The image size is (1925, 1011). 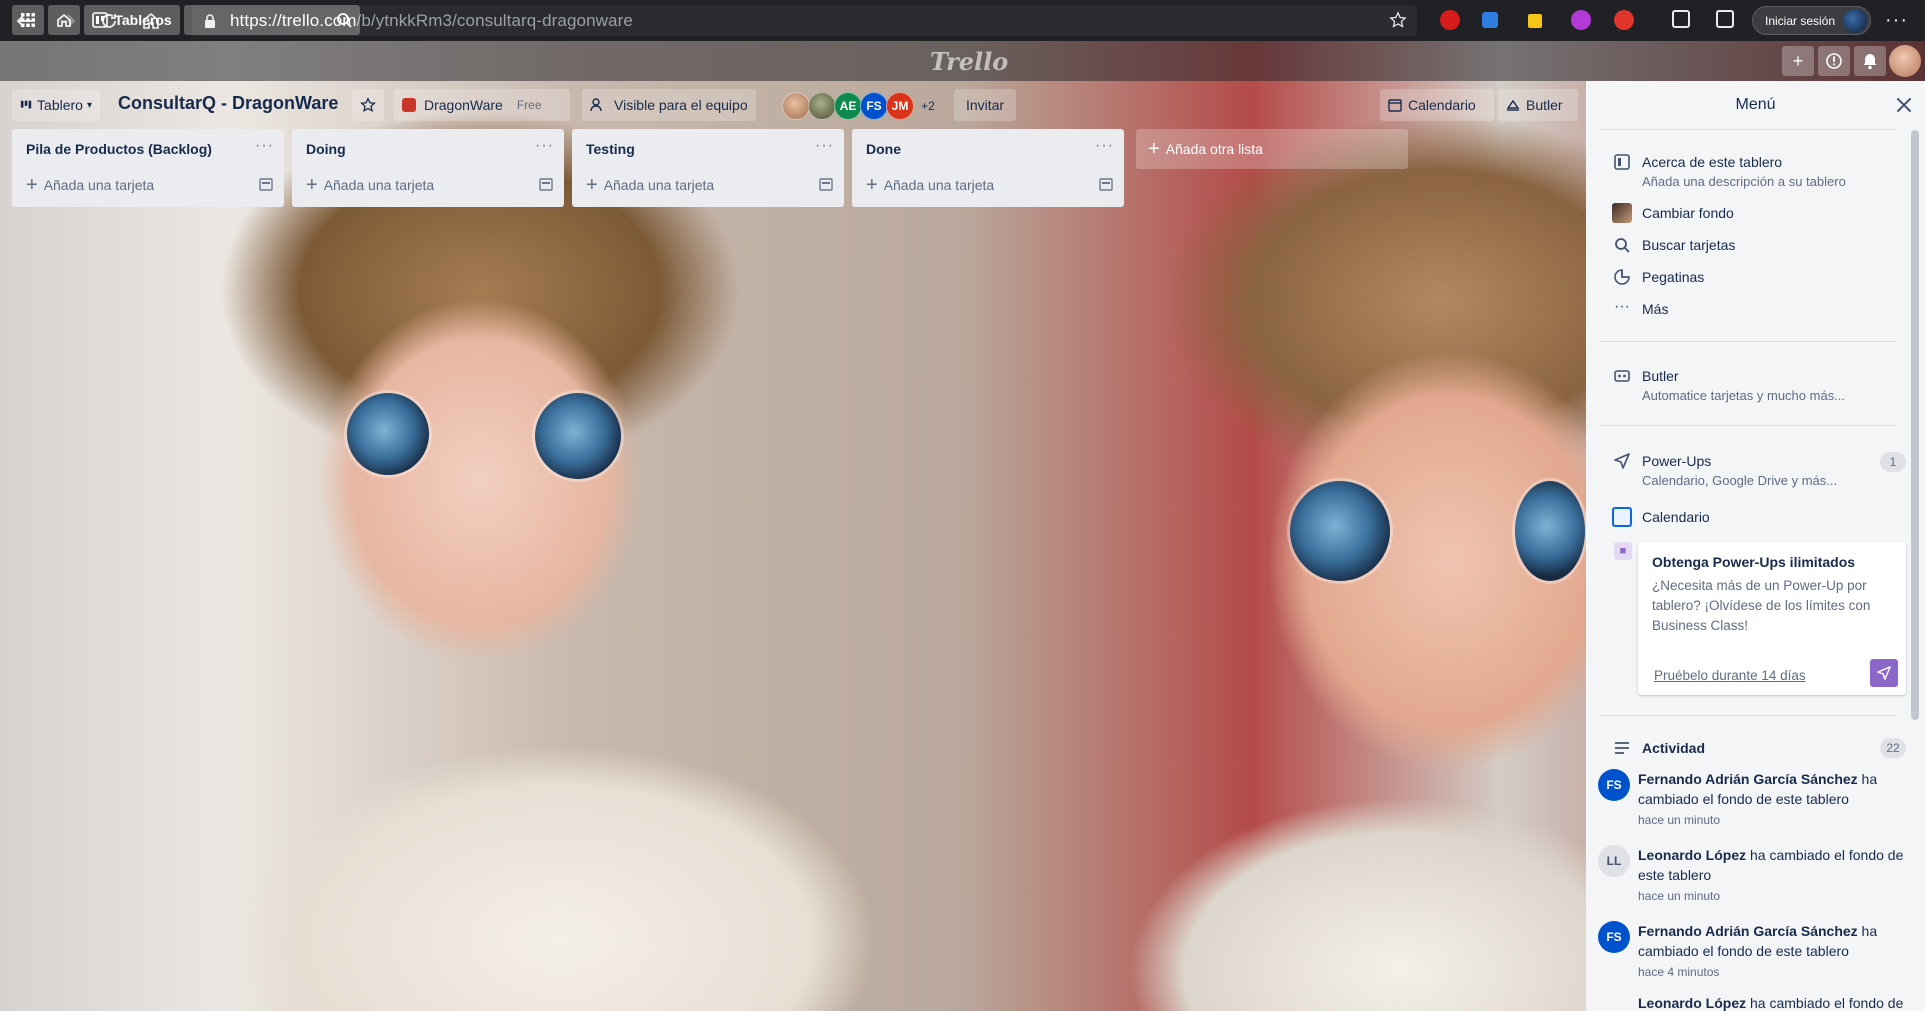 I want to click on list-title: Done, so click(x=883, y=149).